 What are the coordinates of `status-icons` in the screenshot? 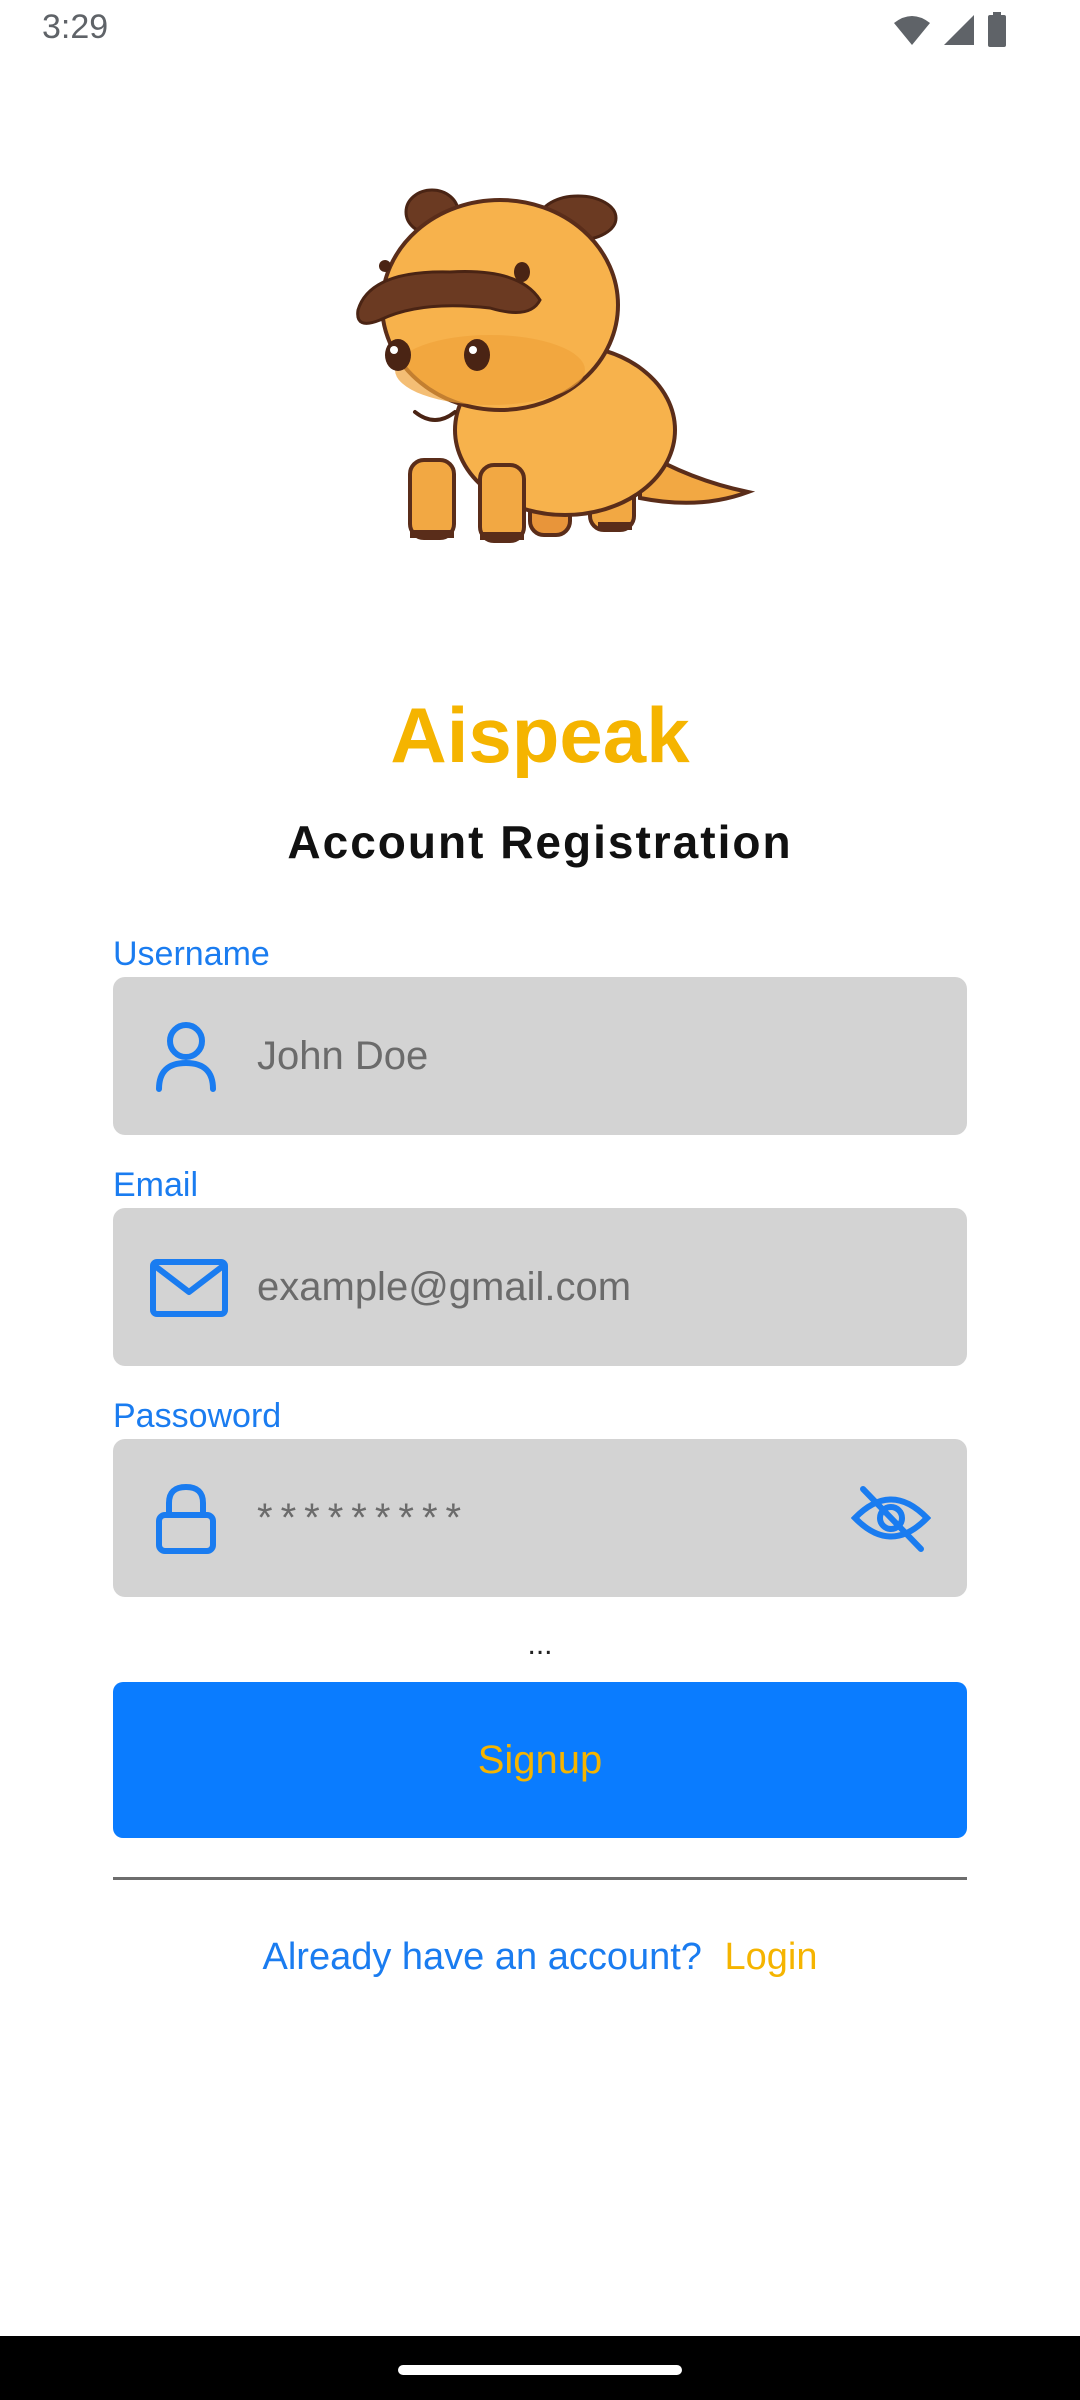 It's located at (950, 30).